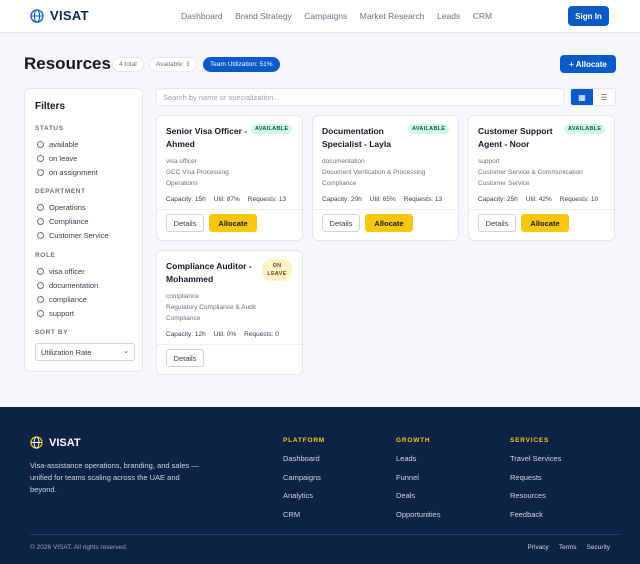  Describe the element at coordinates (515, 137) in the screenshot. I see `resource-name: Customer Support Agent - Noor` at that location.